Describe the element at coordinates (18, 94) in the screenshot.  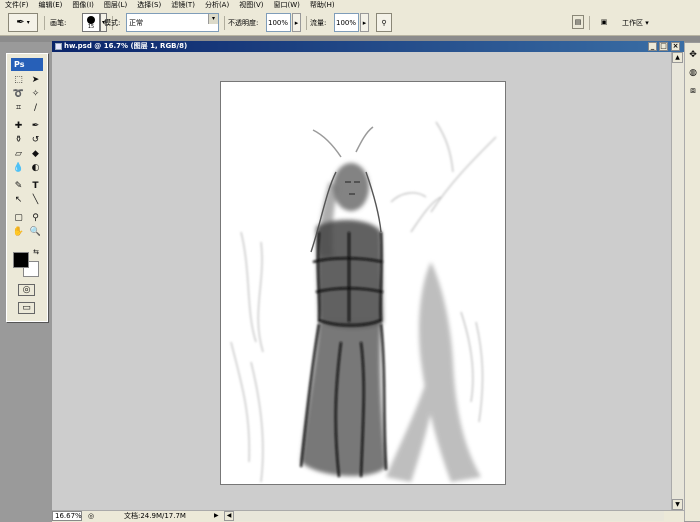
I see `lasso-tool-icon: ➰` at that location.